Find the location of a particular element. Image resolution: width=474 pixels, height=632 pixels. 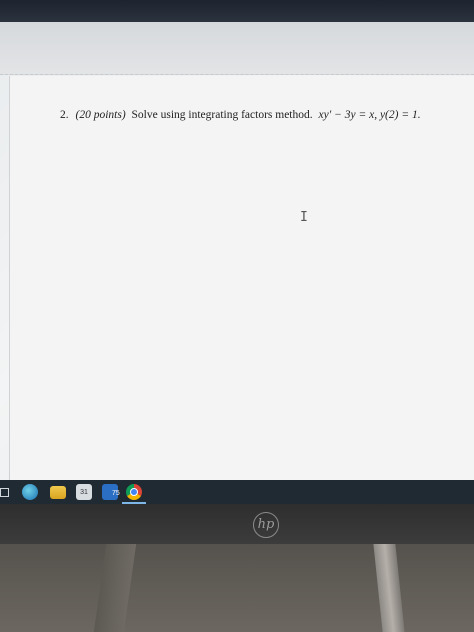

file-explorer-icon is located at coordinates (58, 492).